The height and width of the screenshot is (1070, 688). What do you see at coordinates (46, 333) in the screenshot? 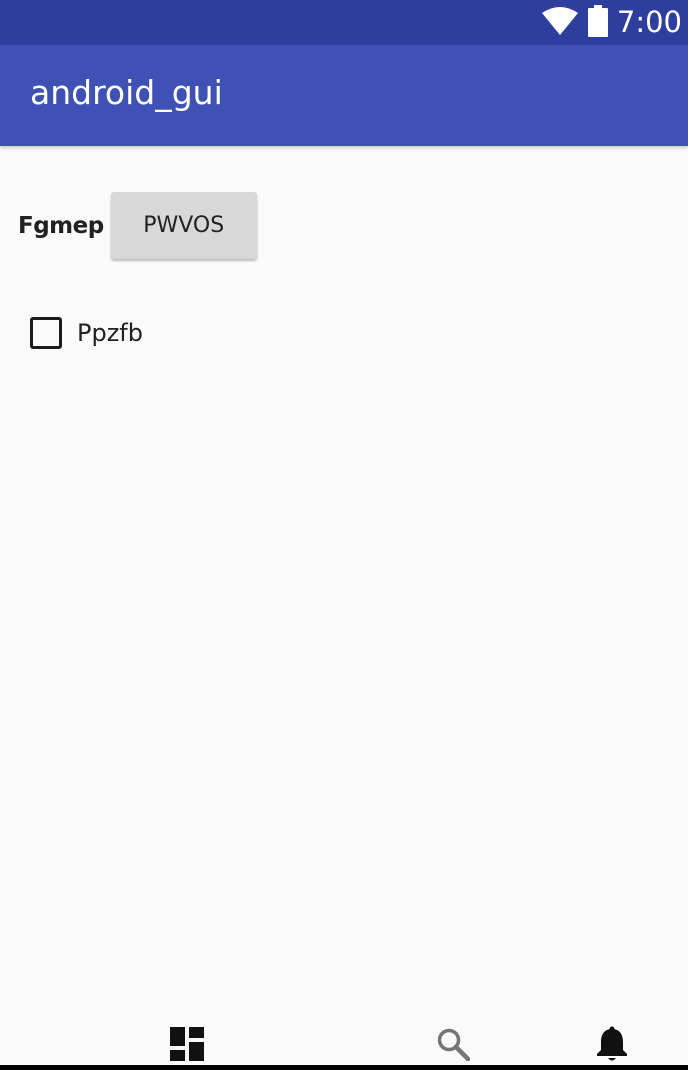
I see `ppzfb-checkbox` at bounding box center [46, 333].